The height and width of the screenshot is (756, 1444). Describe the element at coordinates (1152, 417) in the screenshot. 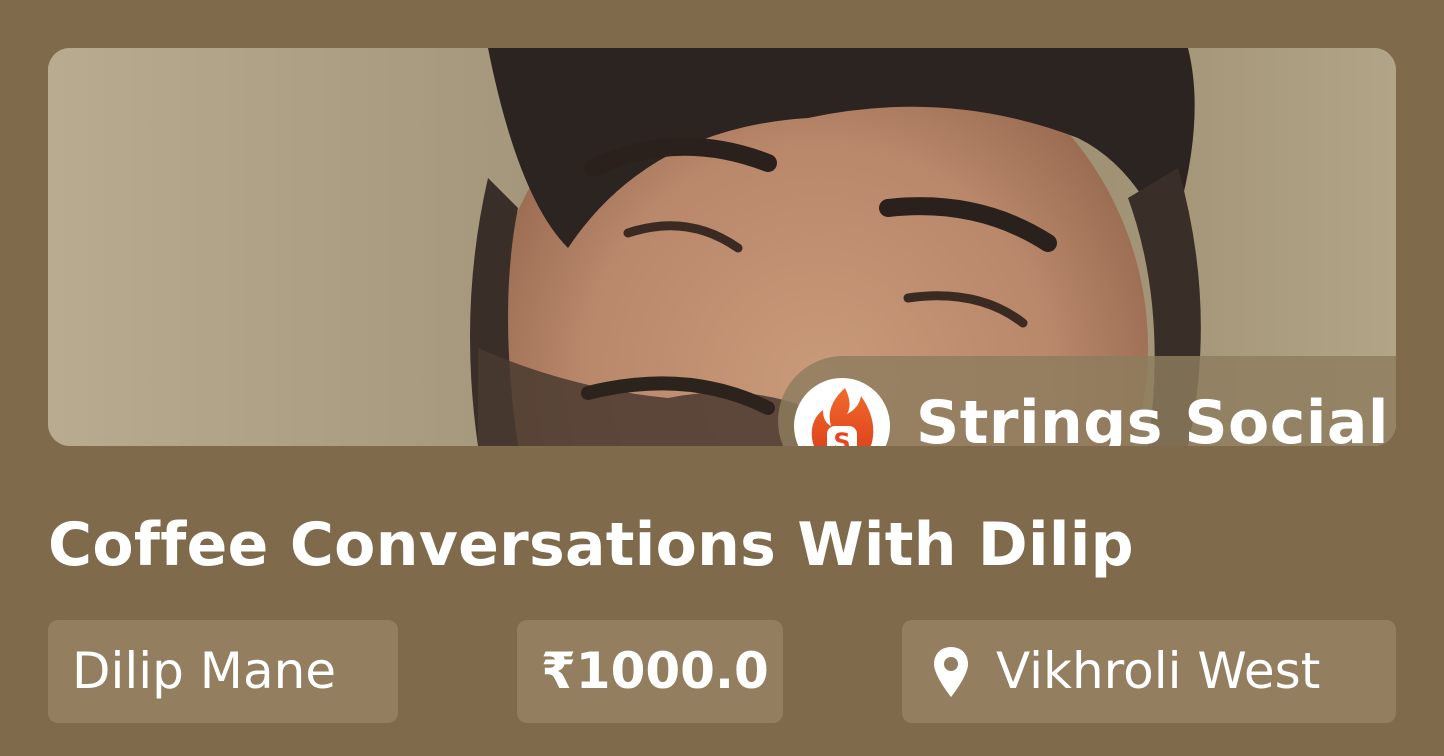

I see `brand-name: Strings Social` at that location.